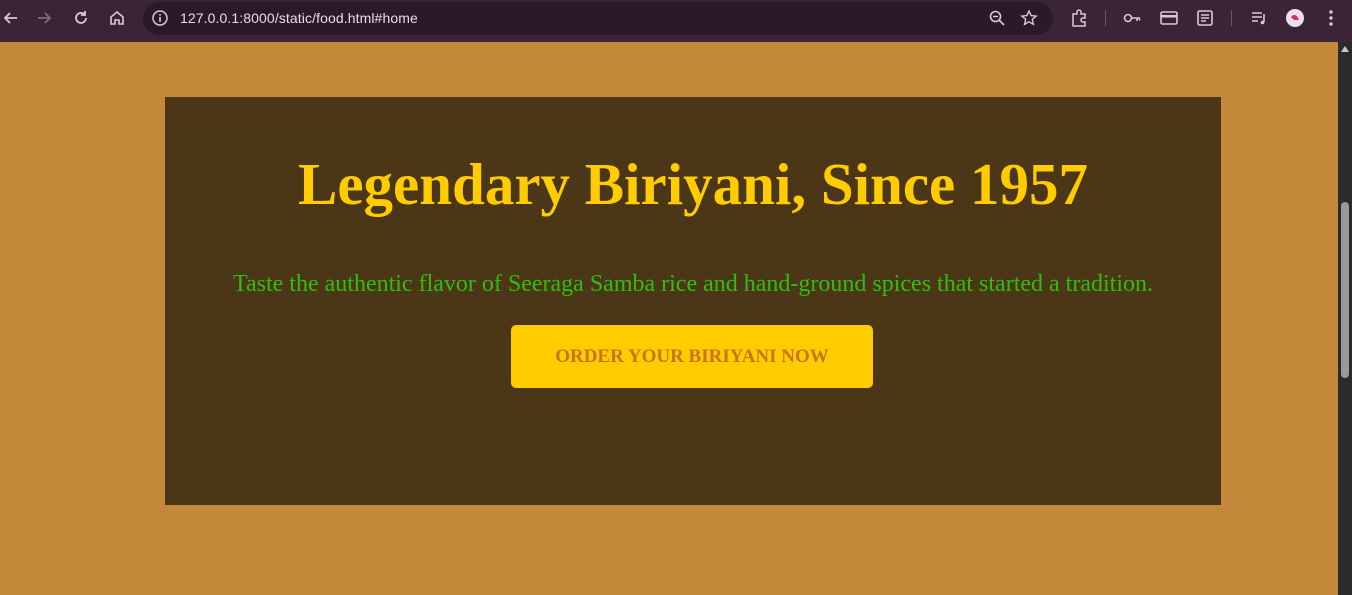 The height and width of the screenshot is (595, 1352). I want to click on browser-toolbar: 127.0.0.1:8000/static/food.html#home, so click(676, 21).